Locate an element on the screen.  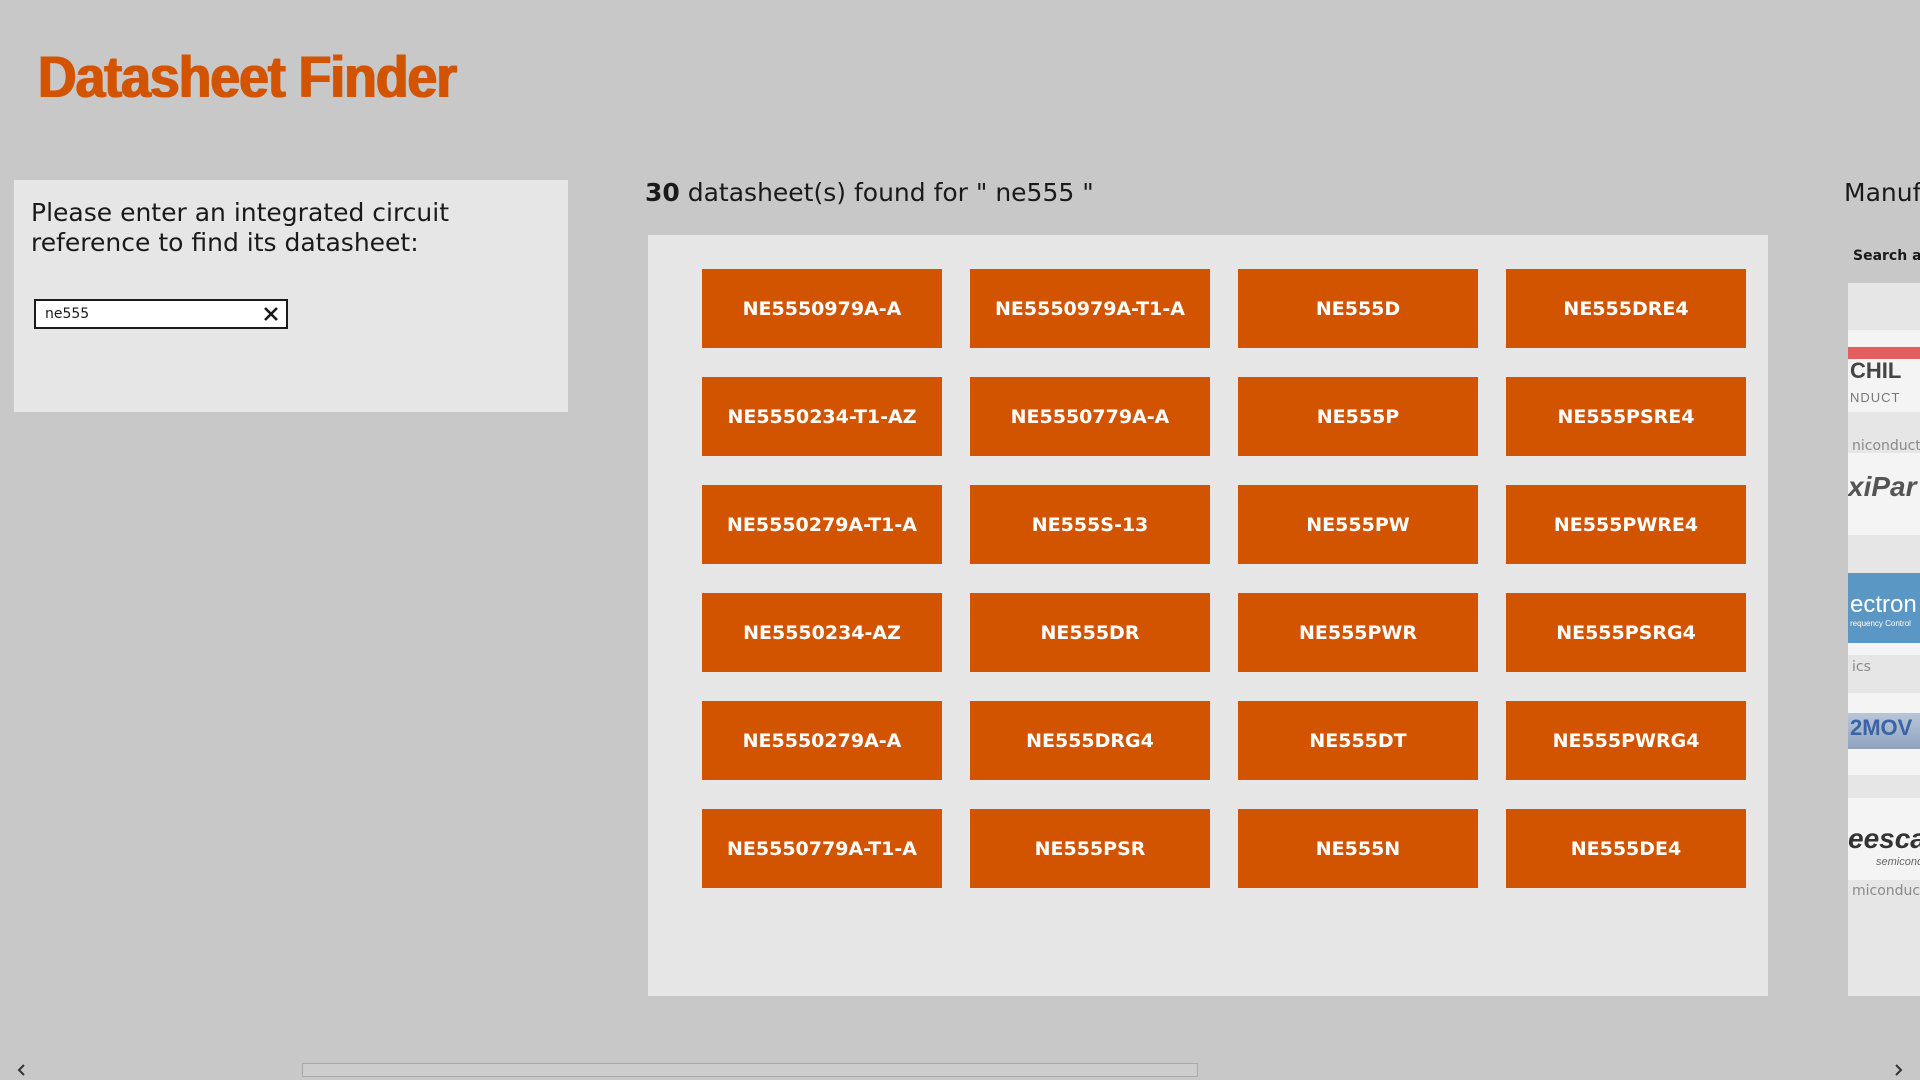
fairchild-logo-sub: NDUCT is located at coordinates (1875, 397).